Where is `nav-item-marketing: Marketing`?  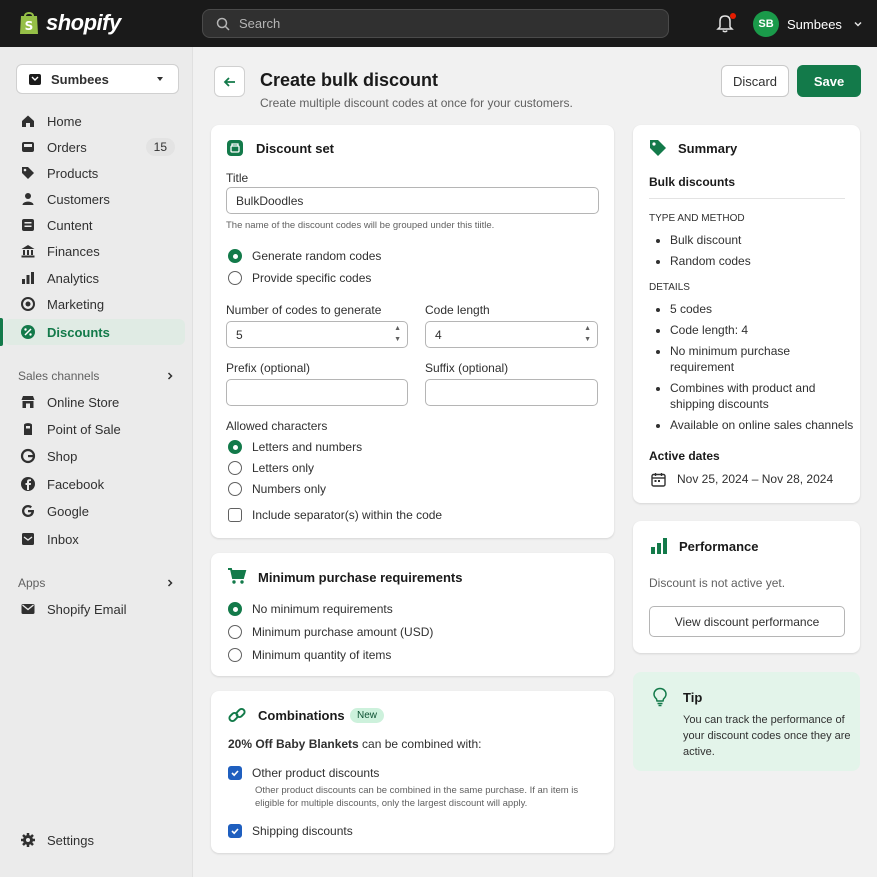 nav-item-marketing: Marketing is located at coordinates (94, 304).